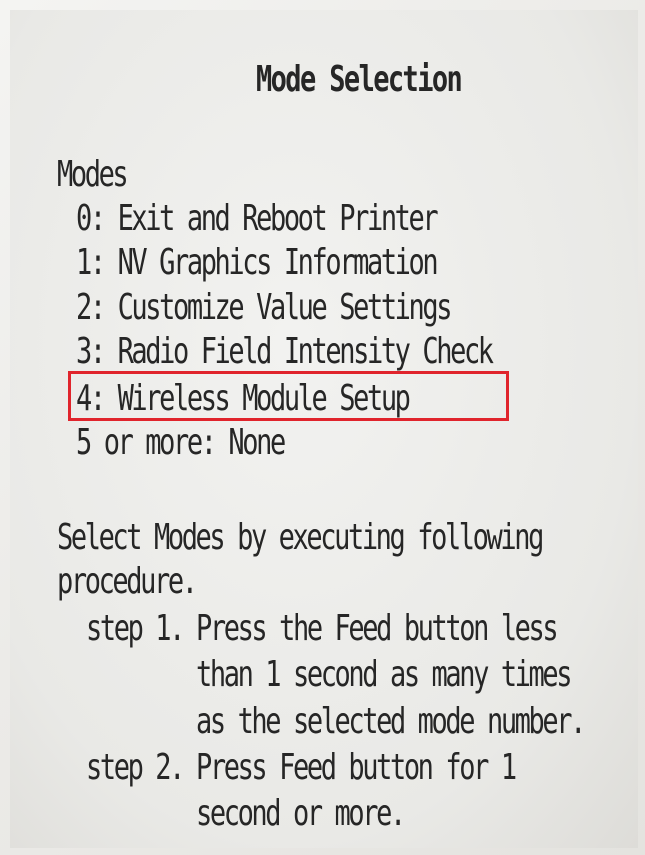 This screenshot has width=645, height=855. I want to click on mode-item-1: 1: NV Graphics Information, so click(257, 263).